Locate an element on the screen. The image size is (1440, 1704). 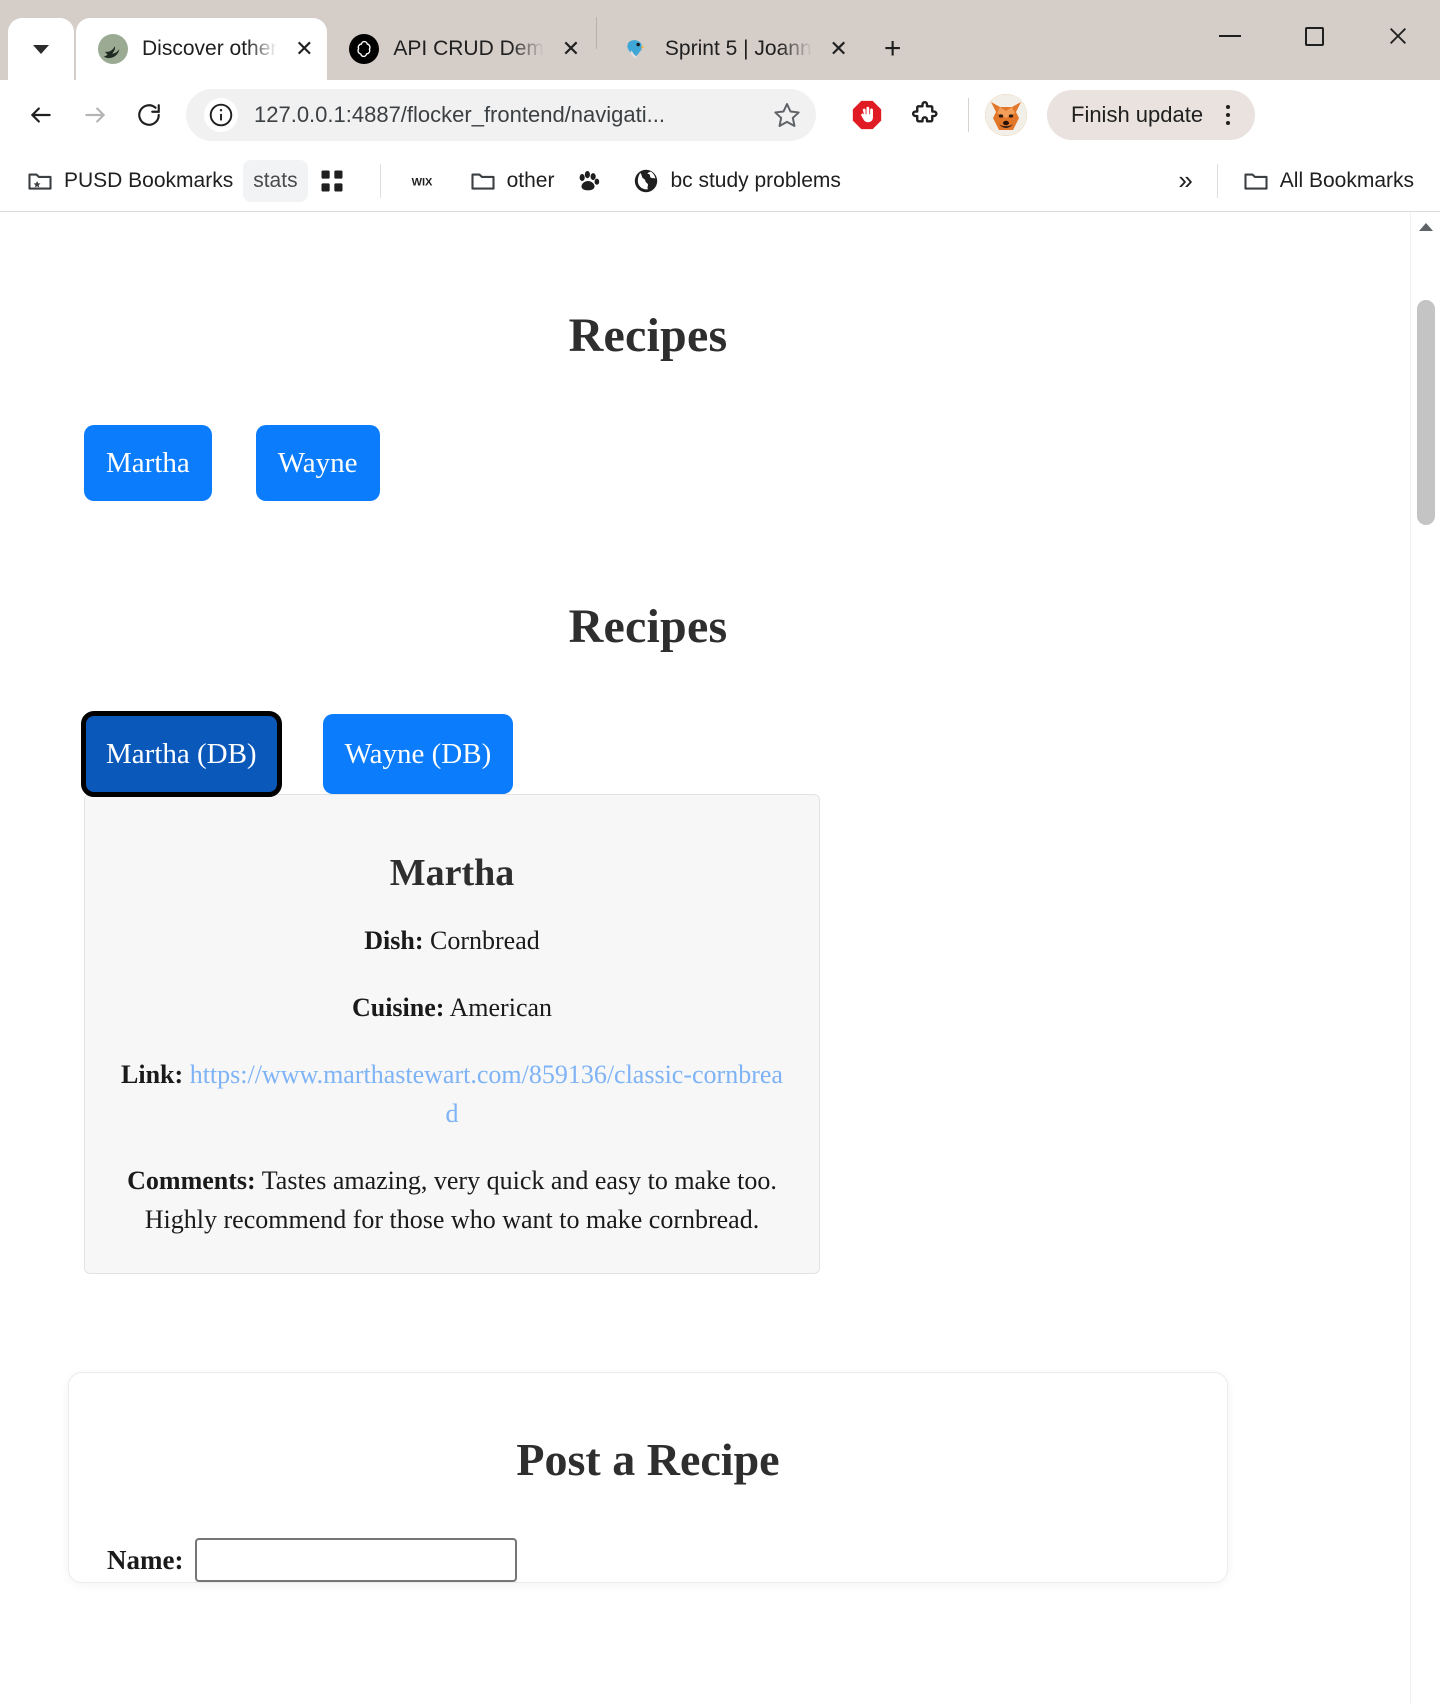
chef-button-wayne: Wayne is located at coordinates (317, 463).